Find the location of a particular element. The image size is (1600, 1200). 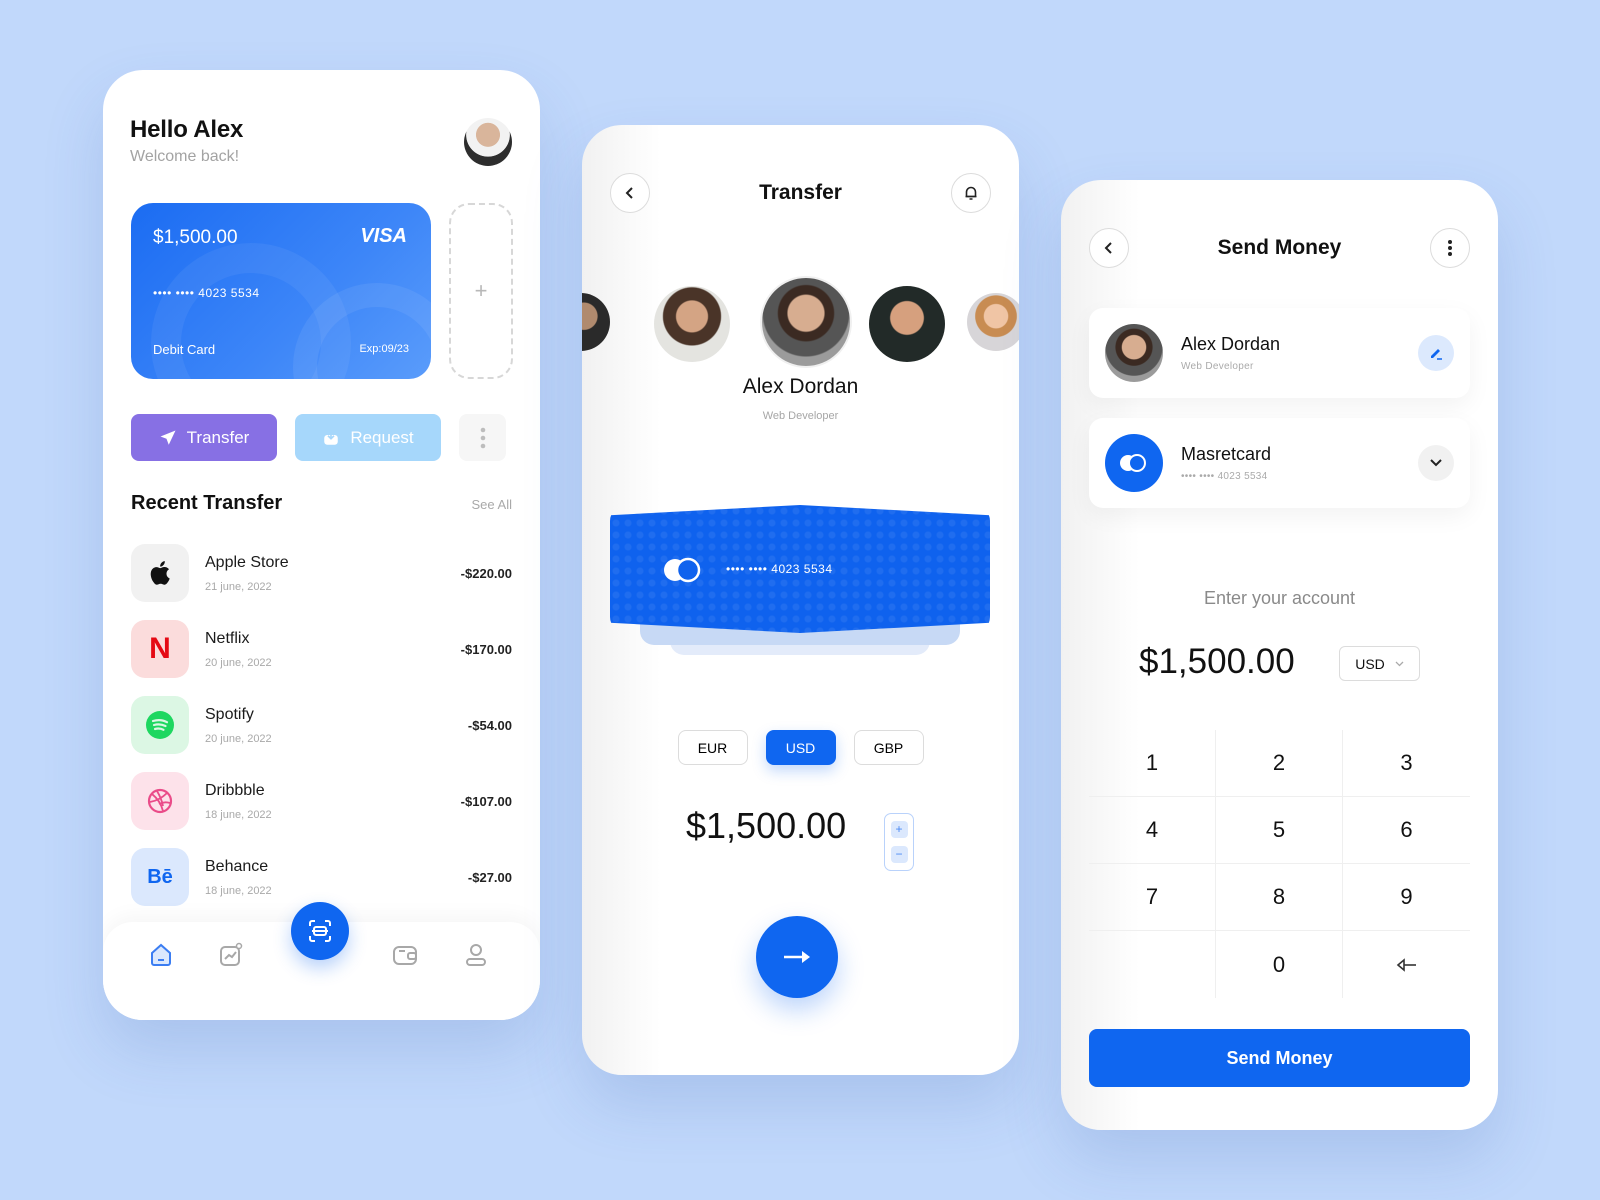

card-balance: $1,500.00 is located at coordinates (195, 237).